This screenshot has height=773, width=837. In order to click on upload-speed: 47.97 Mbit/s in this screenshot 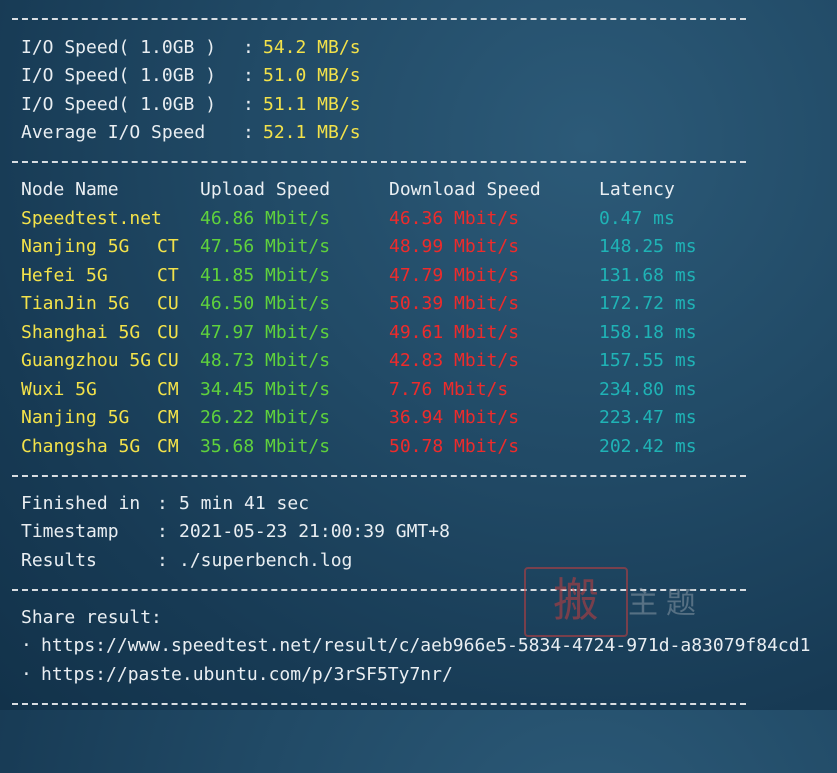, I will do `click(265, 332)`.